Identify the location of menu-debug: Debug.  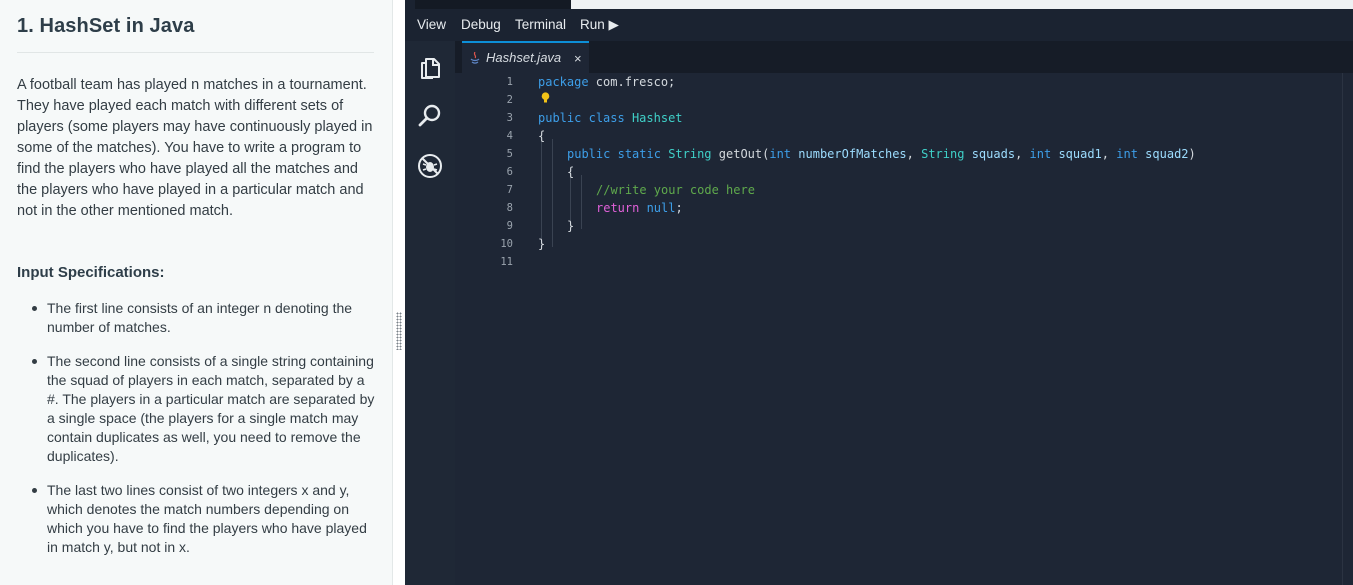
(481, 24).